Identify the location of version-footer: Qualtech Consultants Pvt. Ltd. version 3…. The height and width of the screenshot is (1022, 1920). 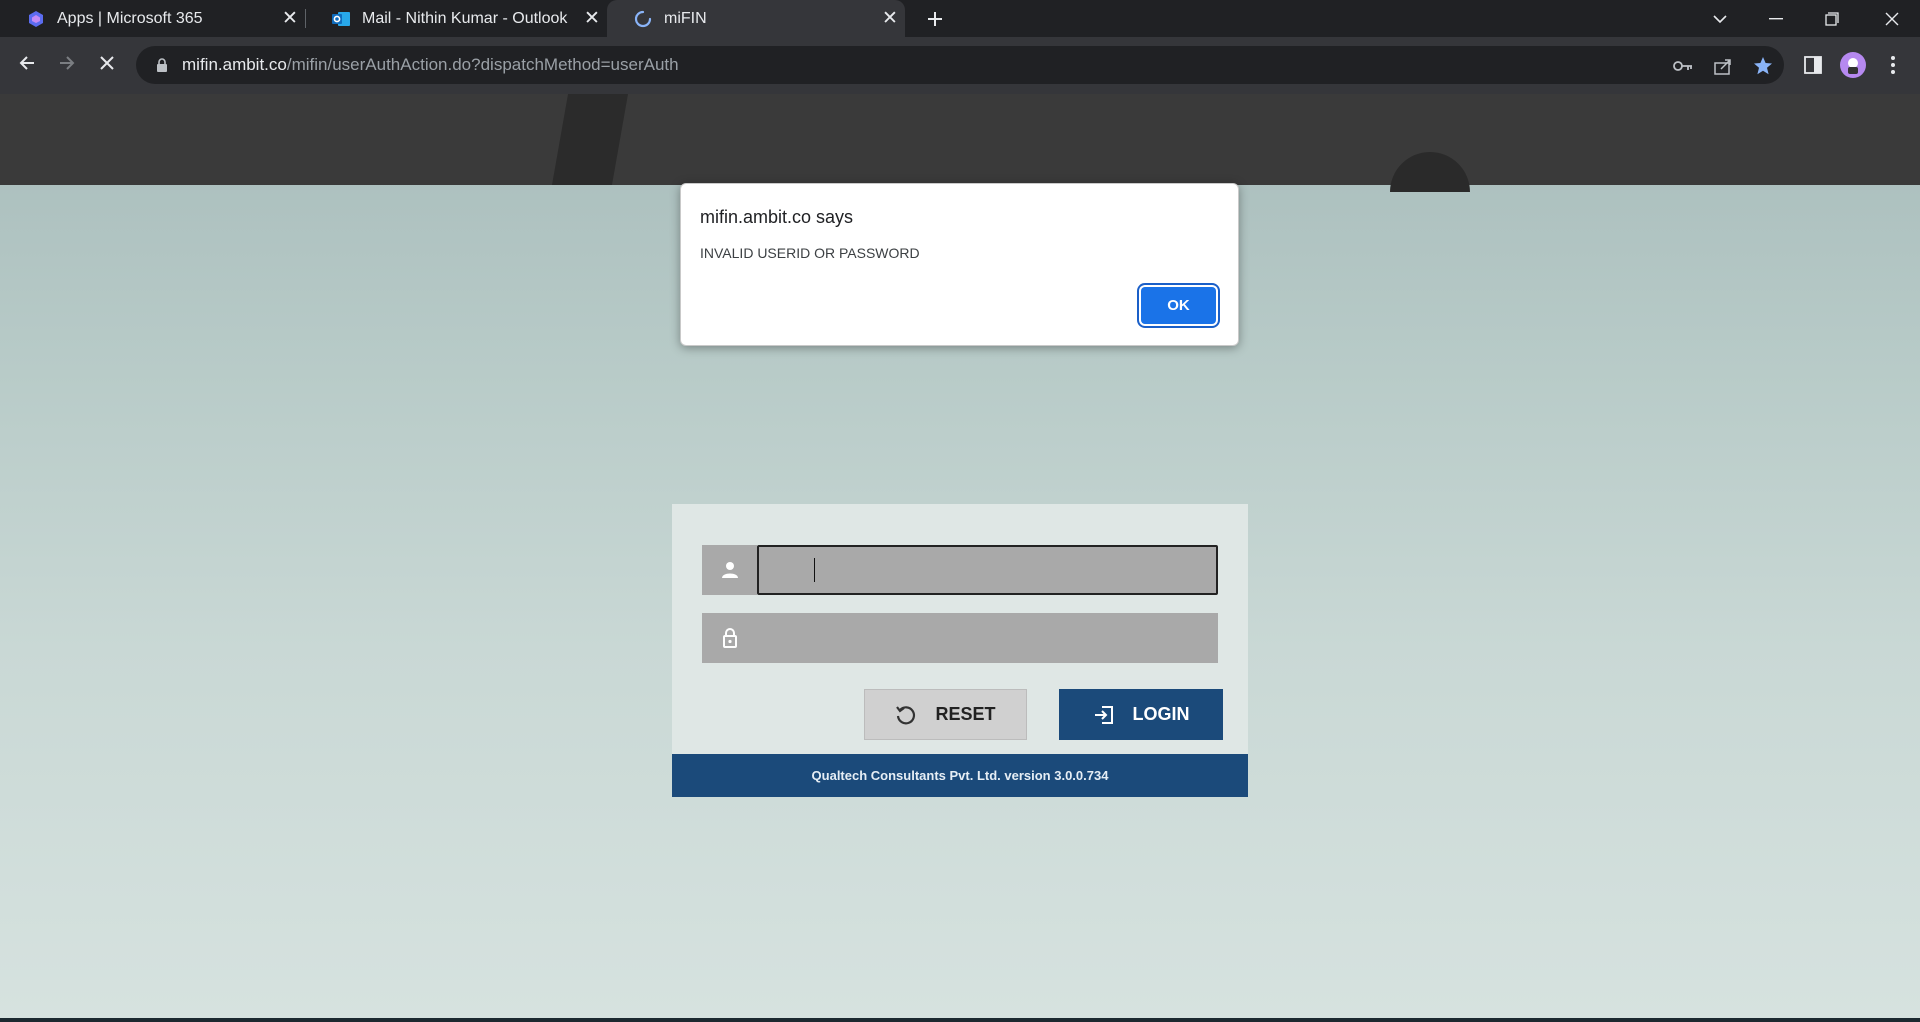
(960, 775).